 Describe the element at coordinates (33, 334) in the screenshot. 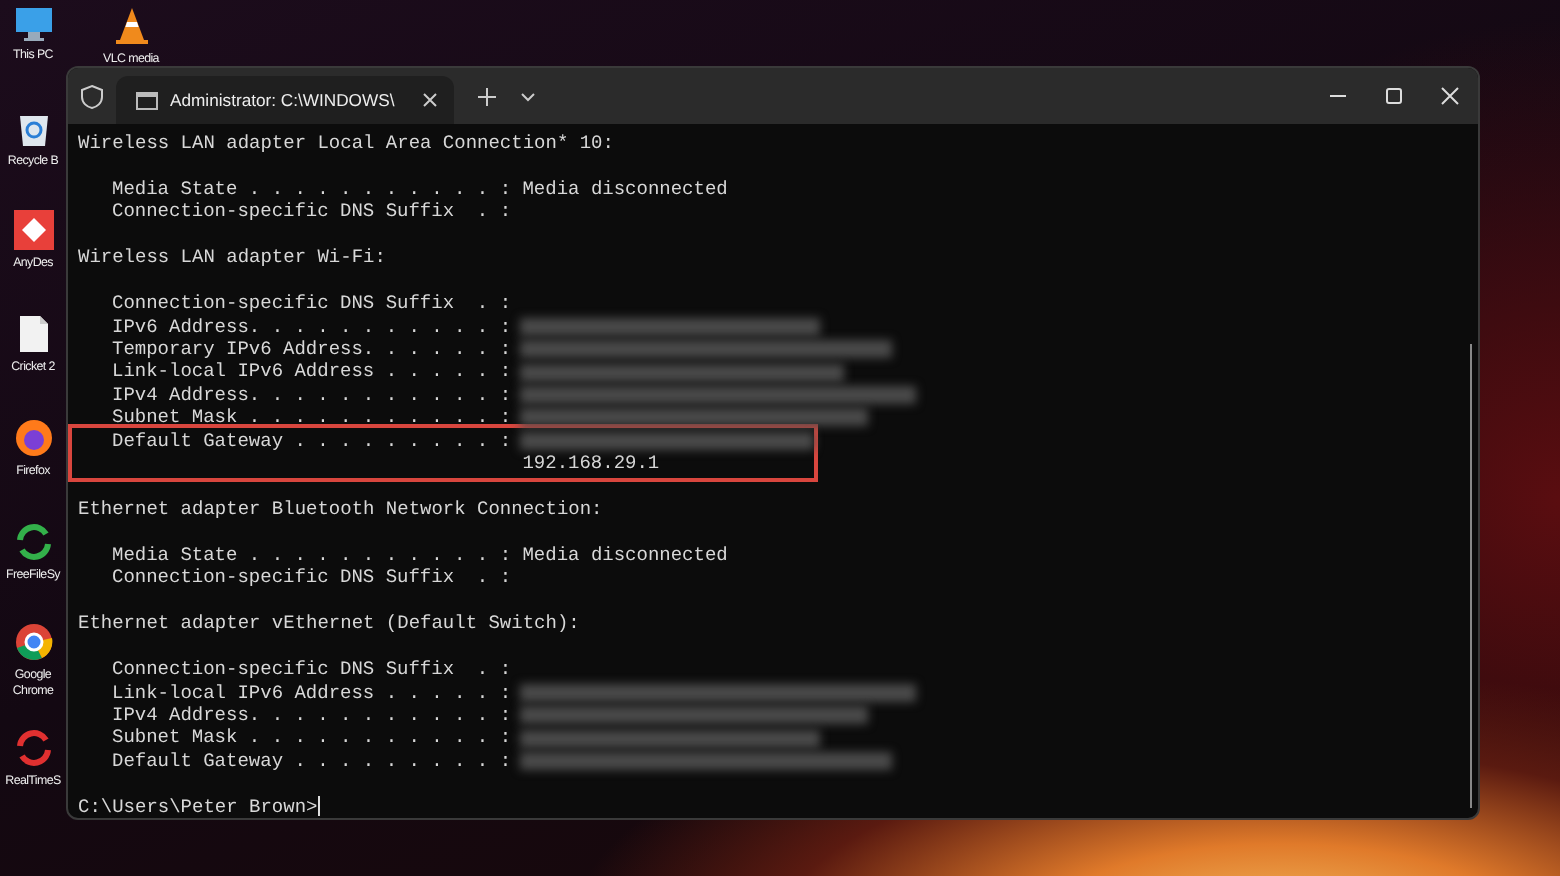

I see `file-icon` at that location.